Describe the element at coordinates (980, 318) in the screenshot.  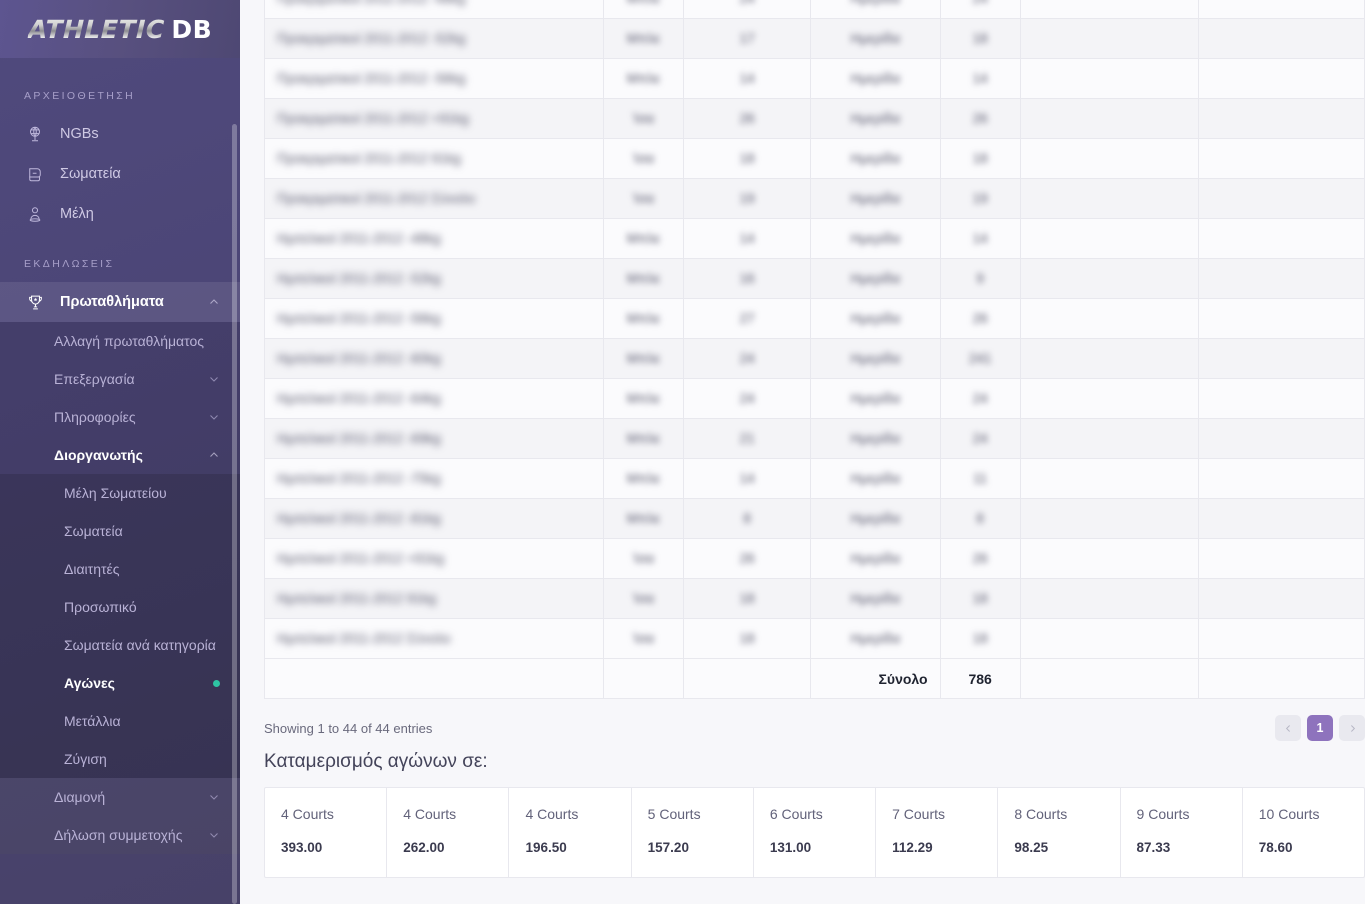
I see `redacted-value: 26` at that location.